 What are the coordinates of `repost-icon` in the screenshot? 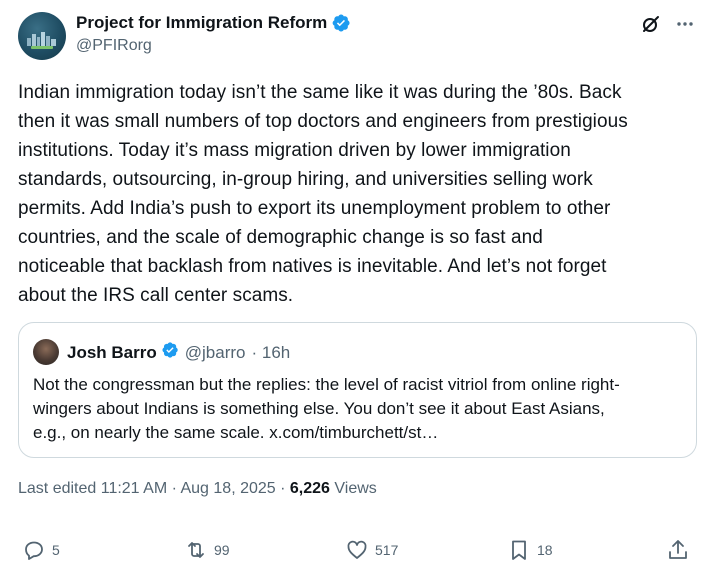 It's located at (196, 550).